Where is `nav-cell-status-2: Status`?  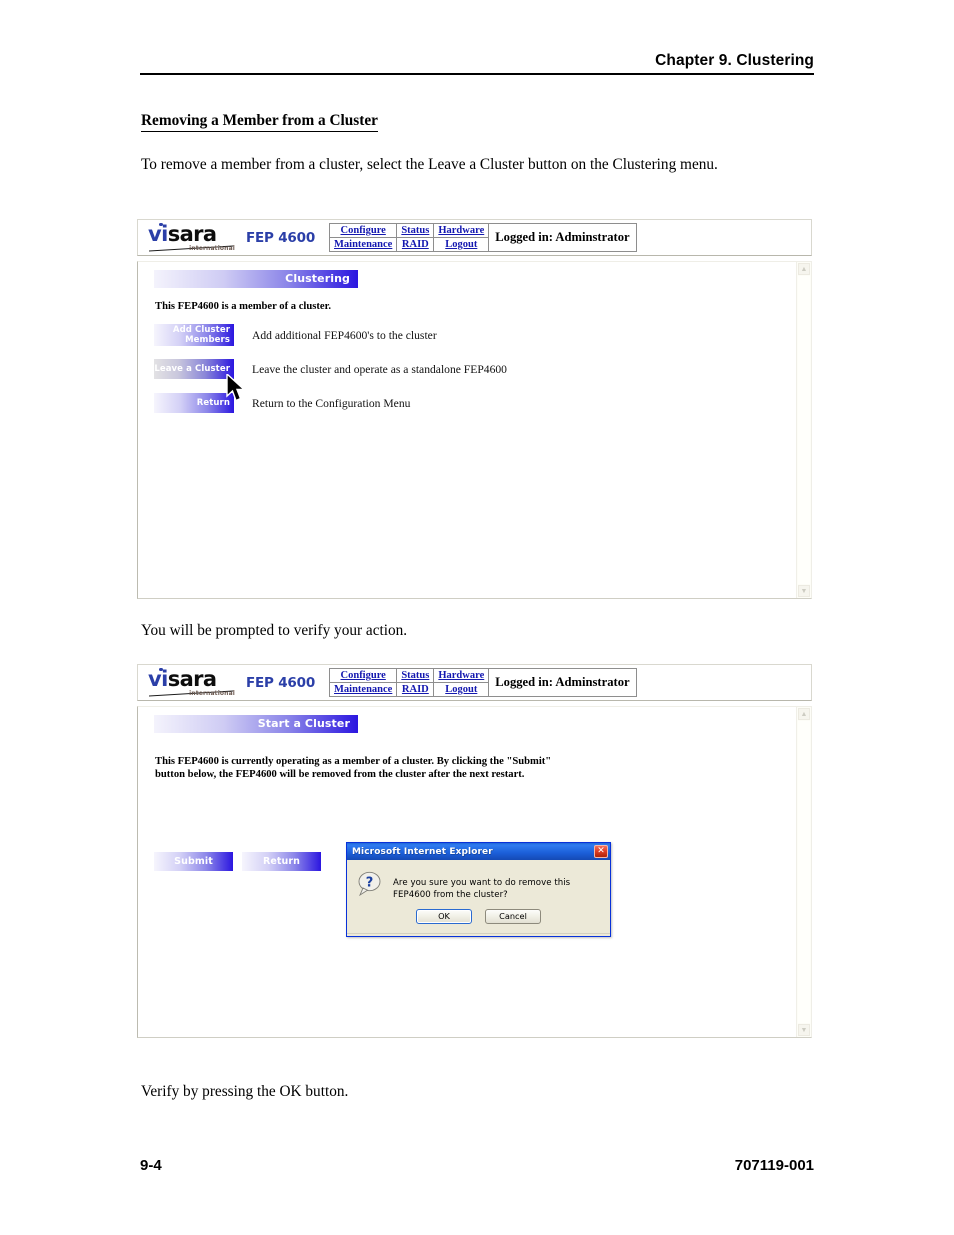
nav-cell-status-2: Status is located at coordinates (415, 675).